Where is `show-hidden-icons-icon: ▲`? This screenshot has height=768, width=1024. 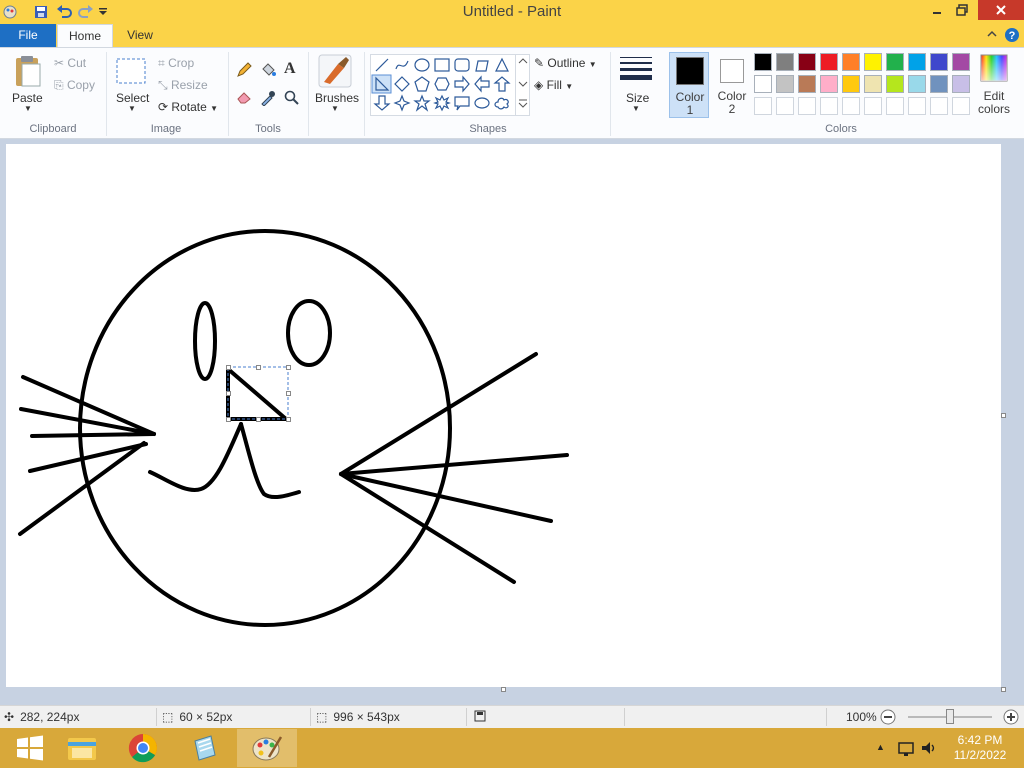
show-hidden-icons-icon: ▲ is located at coordinates (880, 747).